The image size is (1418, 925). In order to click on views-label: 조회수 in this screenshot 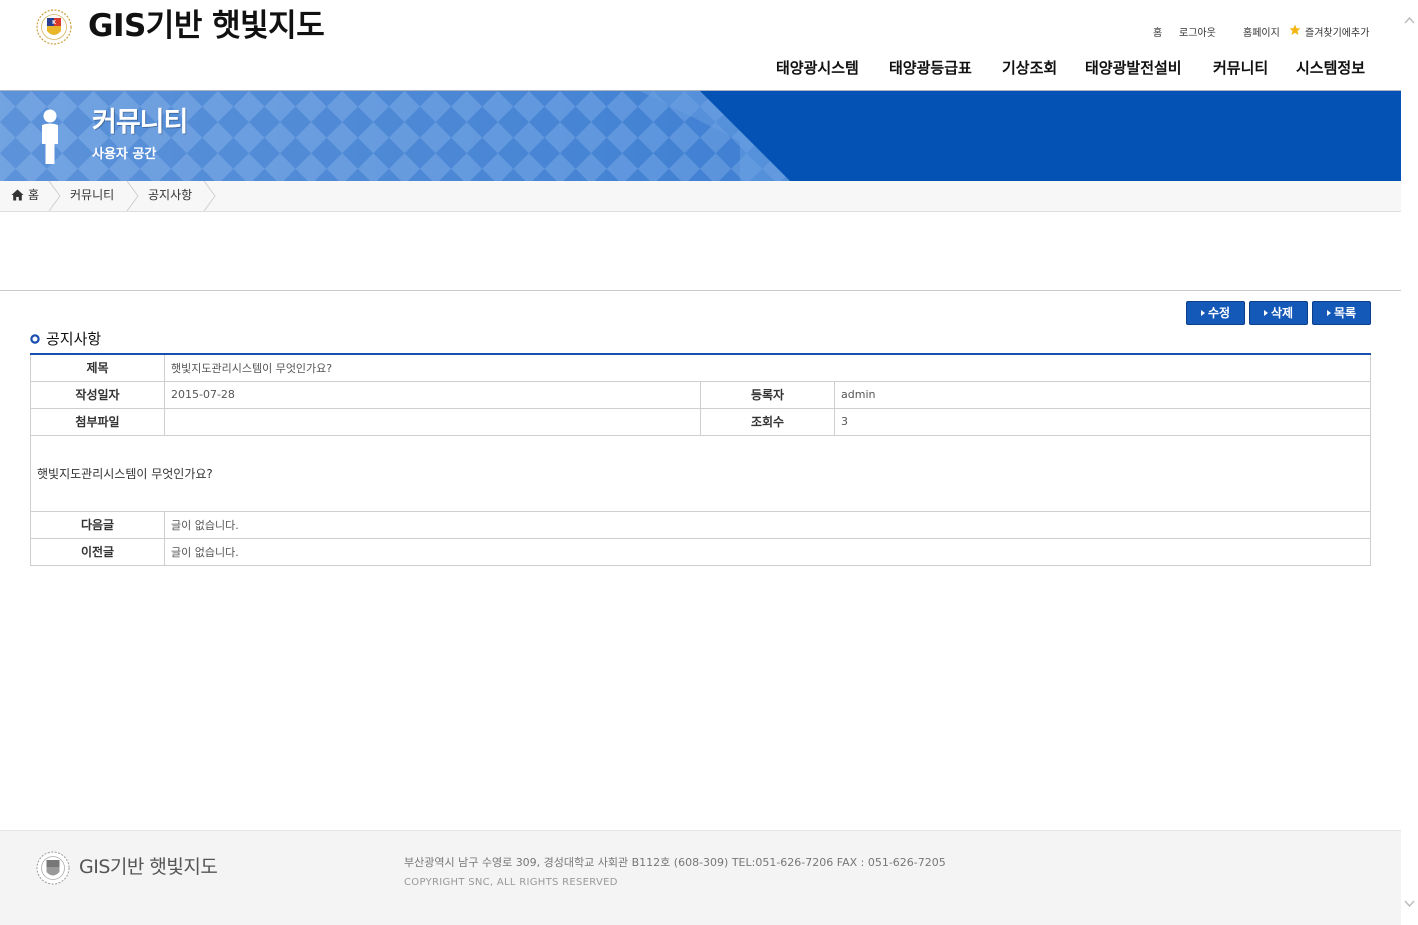, I will do `click(767, 421)`.